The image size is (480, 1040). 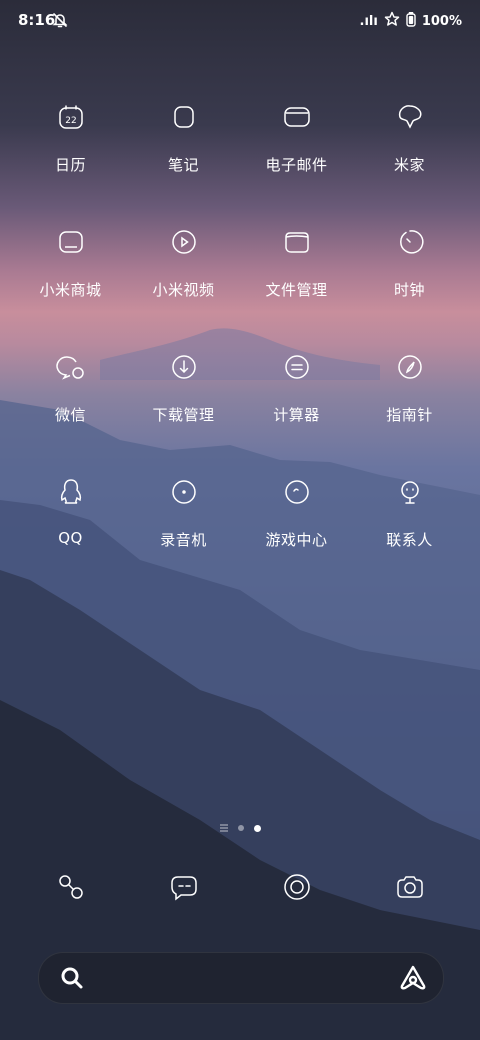 I want to click on app-clock: 时钟, so click(x=409, y=285).